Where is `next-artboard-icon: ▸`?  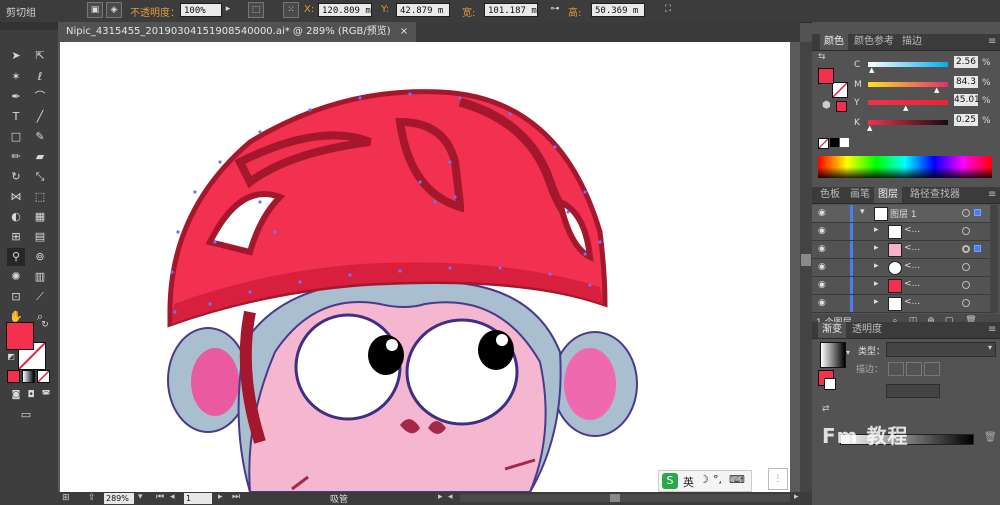 next-artboard-icon: ▸ is located at coordinates (220, 497).